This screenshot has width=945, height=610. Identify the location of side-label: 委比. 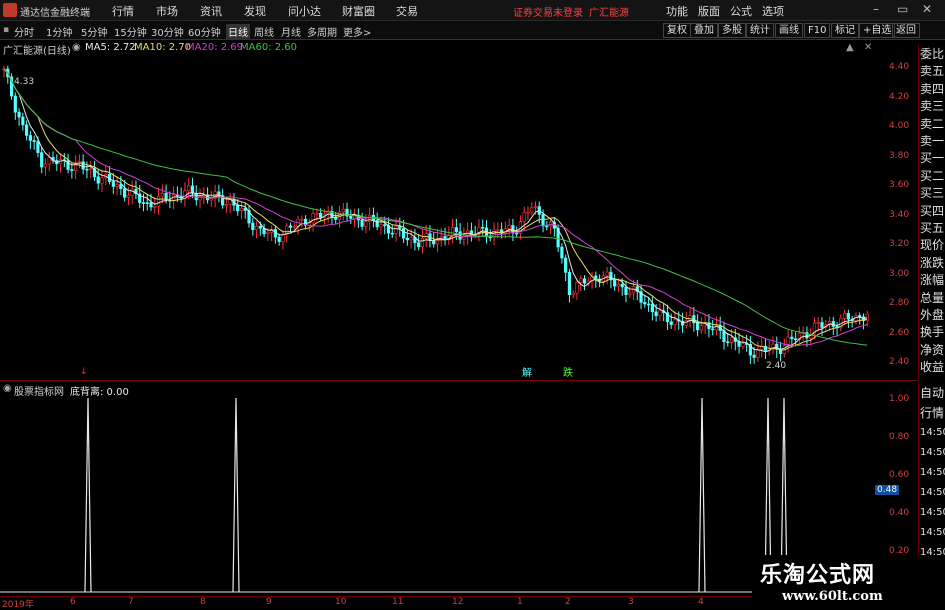
(932, 54).